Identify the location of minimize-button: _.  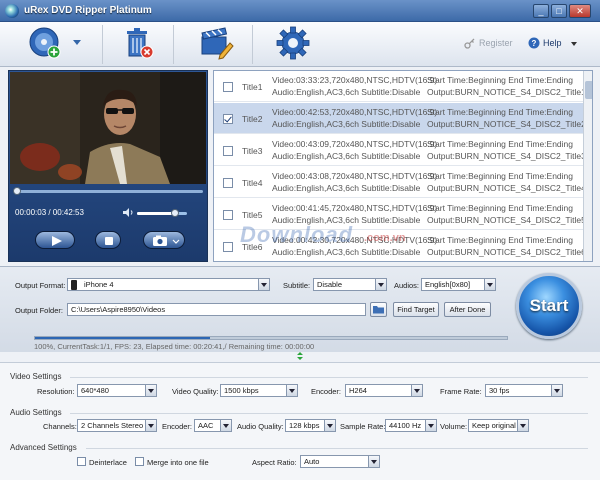
(541, 11).